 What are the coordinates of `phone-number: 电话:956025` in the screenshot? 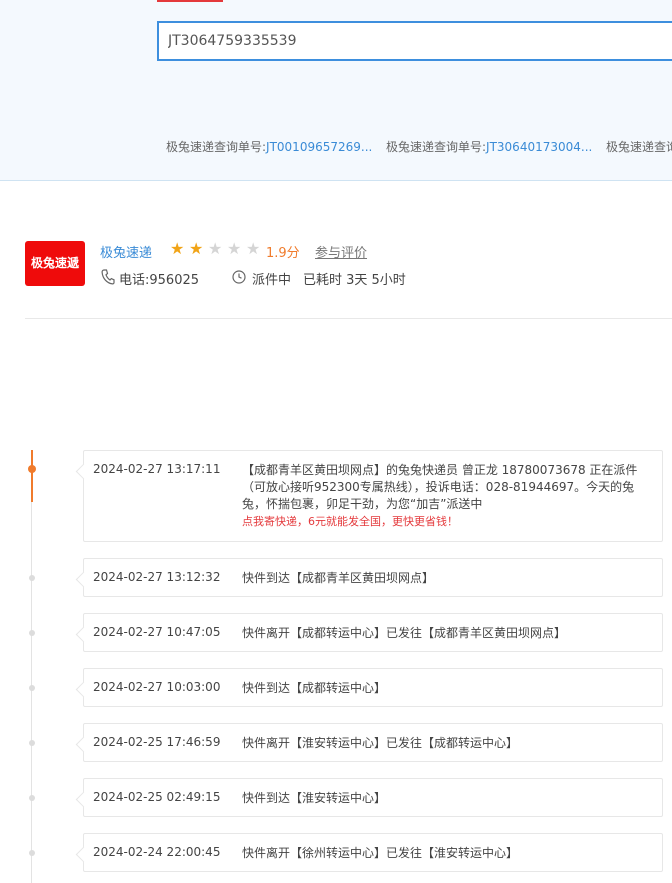 It's located at (159, 280).